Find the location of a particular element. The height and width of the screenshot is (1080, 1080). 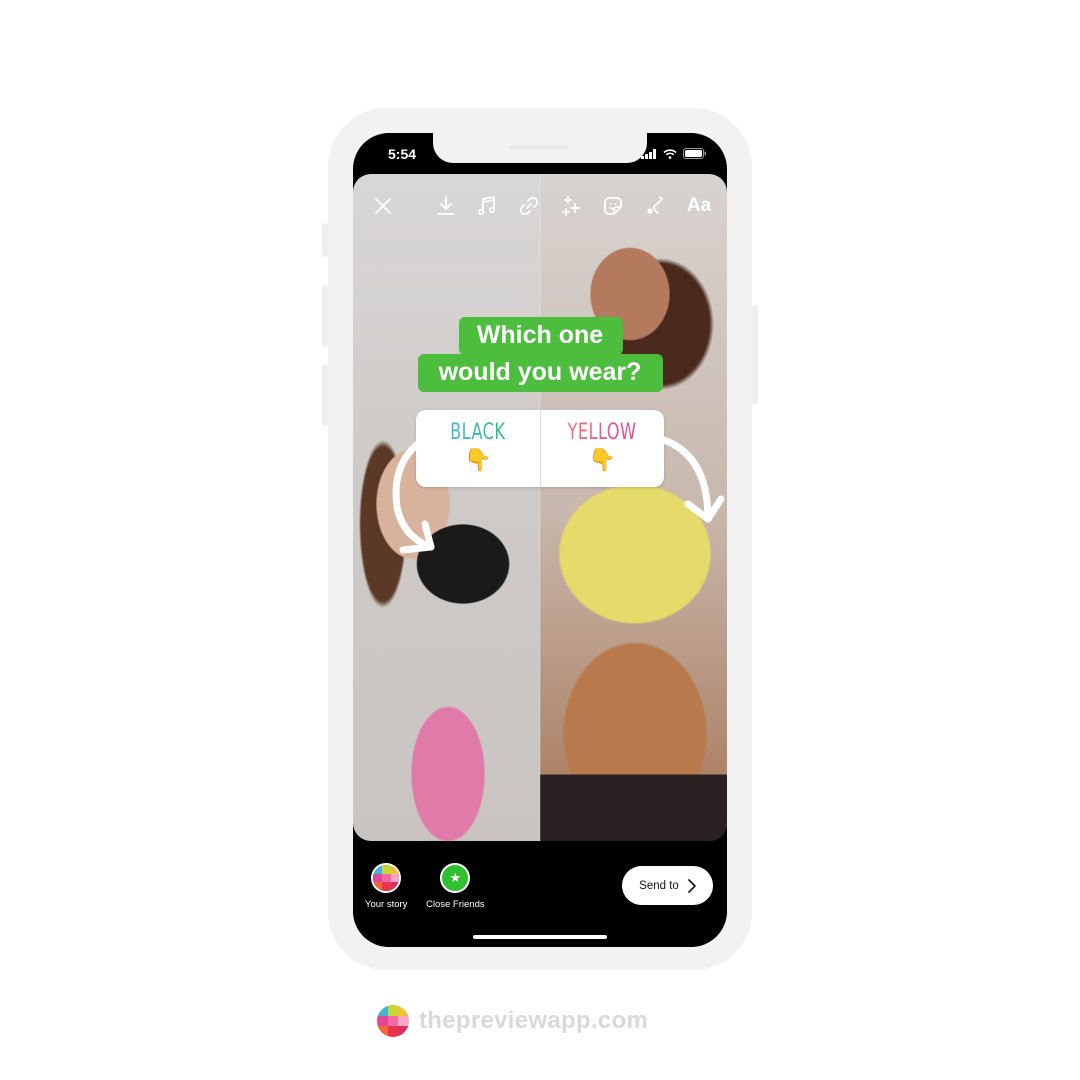

status-time: 5:54 is located at coordinates (402, 154).